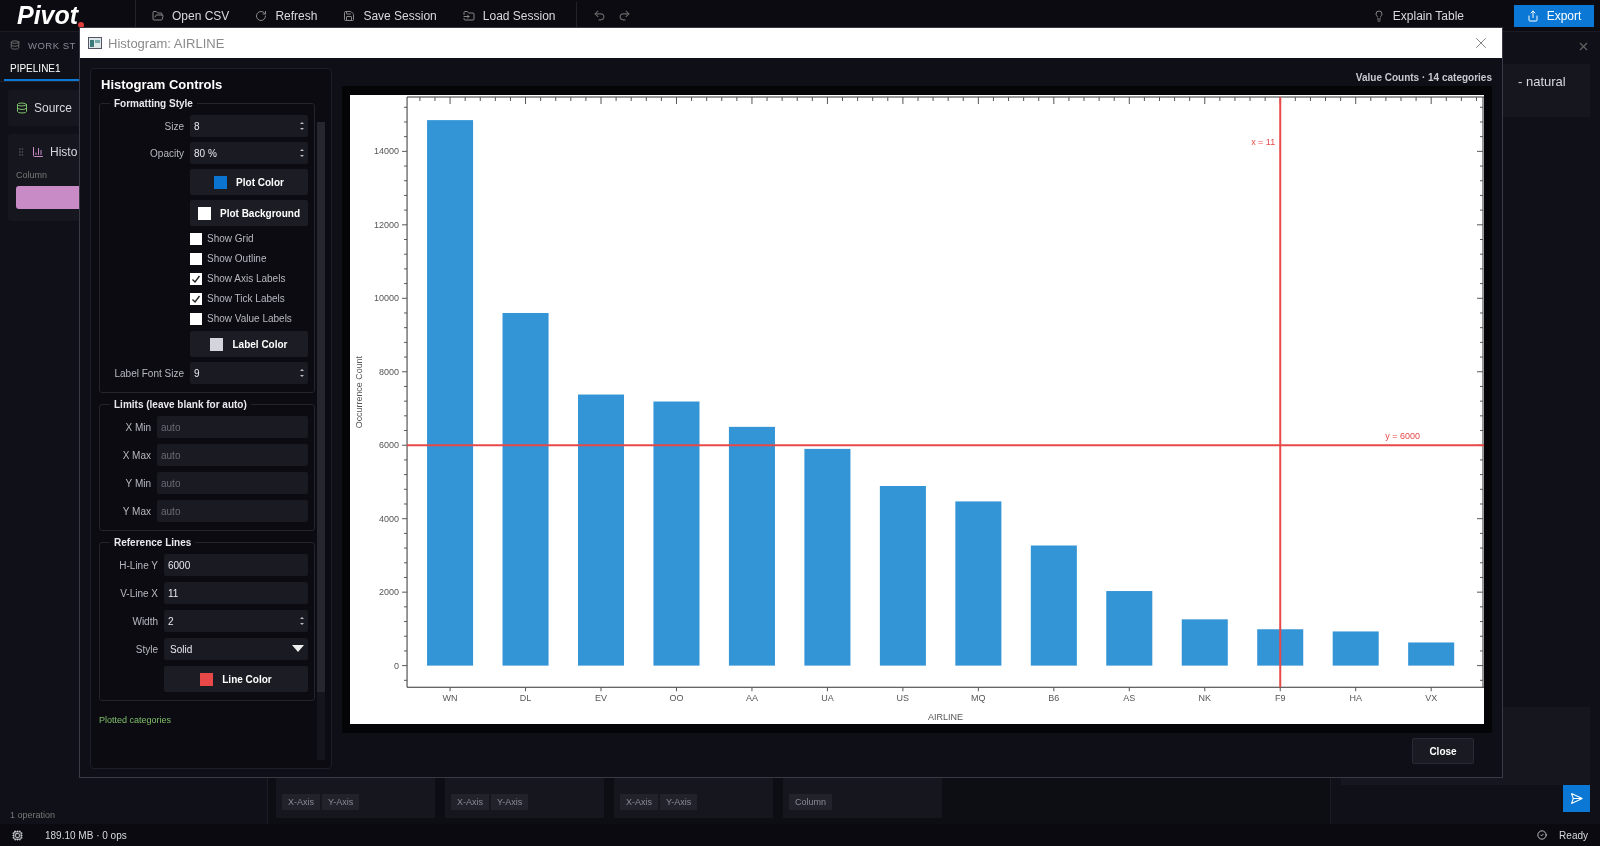 The height and width of the screenshot is (846, 1600). I want to click on color-button: Line Color, so click(236, 679).